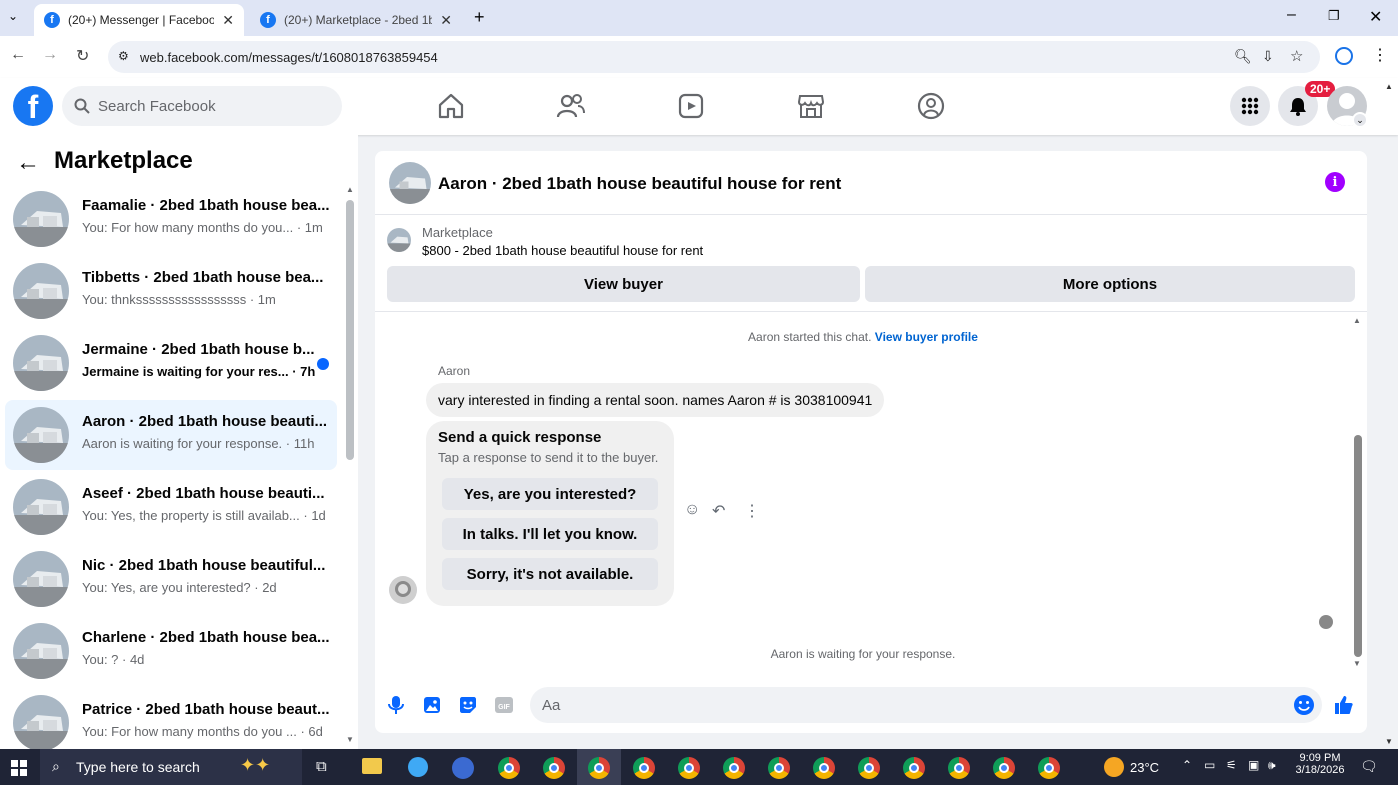  Describe the element at coordinates (1114, 767) in the screenshot. I see `weather-icon` at that location.